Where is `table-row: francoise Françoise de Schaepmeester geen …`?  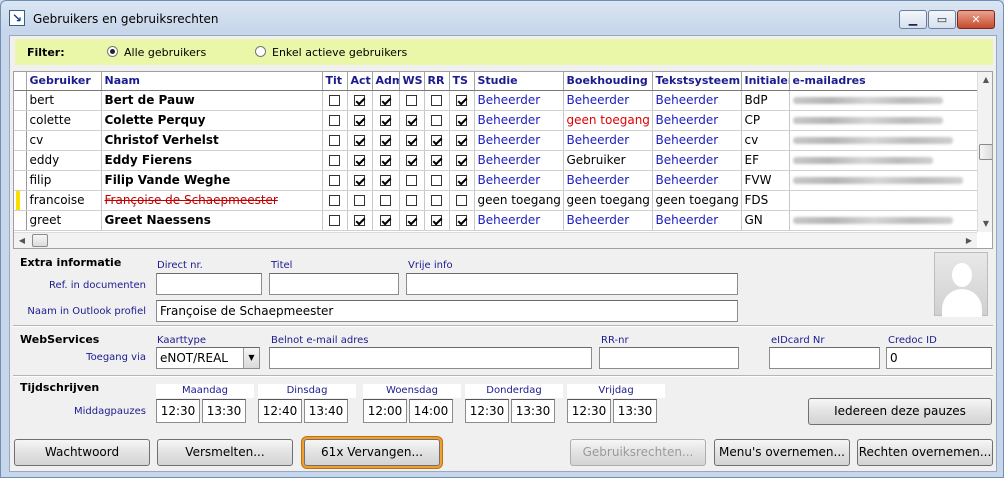
table-row: francoise Françoise de Schaepmeester geen … is located at coordinates (496, 200).